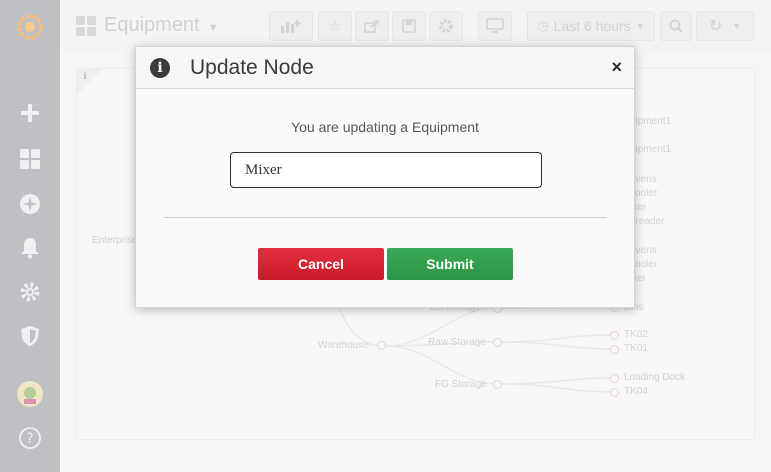  Describe the element at coordinates (450, 264) in the screenshot. I see `submit-button: Submit` at that location.